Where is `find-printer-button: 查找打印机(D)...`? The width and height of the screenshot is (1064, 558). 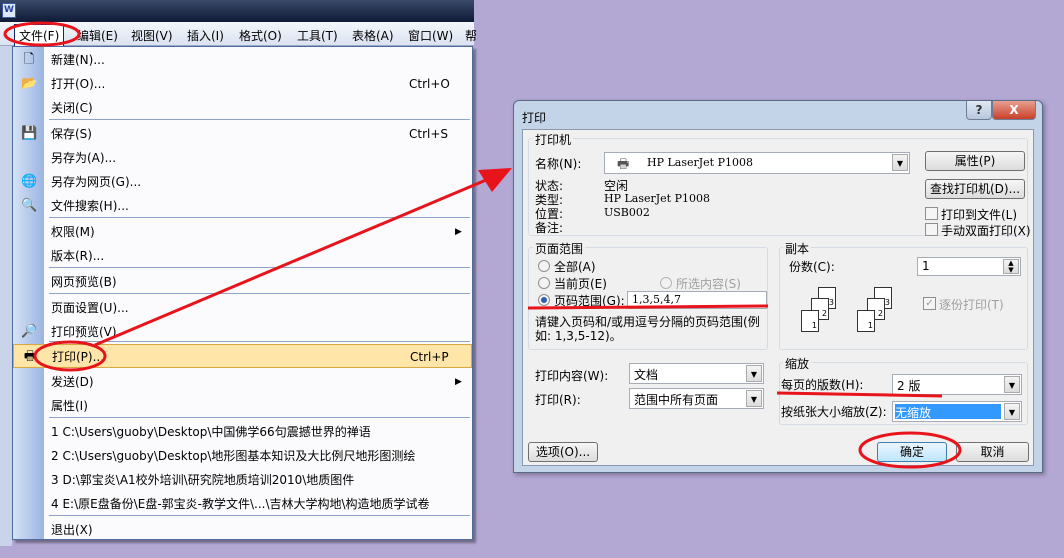 find-printer-button: 查找打印机(D)... is located at coordinates (975, 189).